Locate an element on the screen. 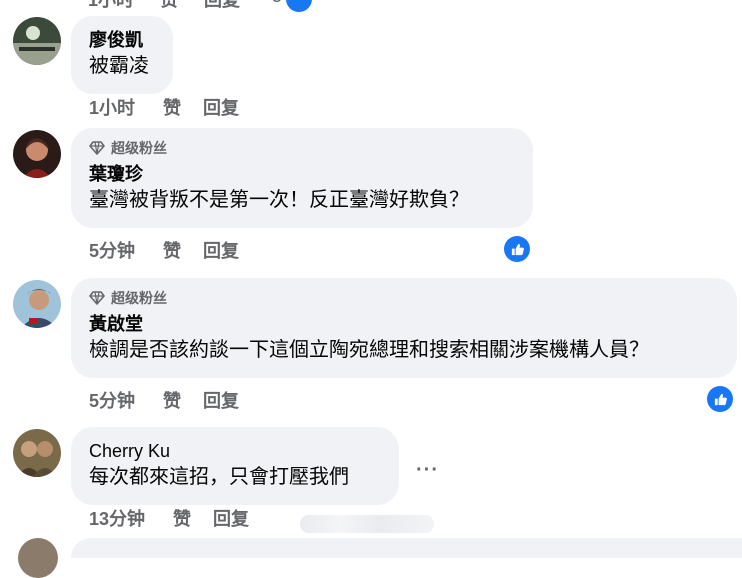 This screenshot has height=578, width=742. comment-bubble is located at coordinates (406, 548).